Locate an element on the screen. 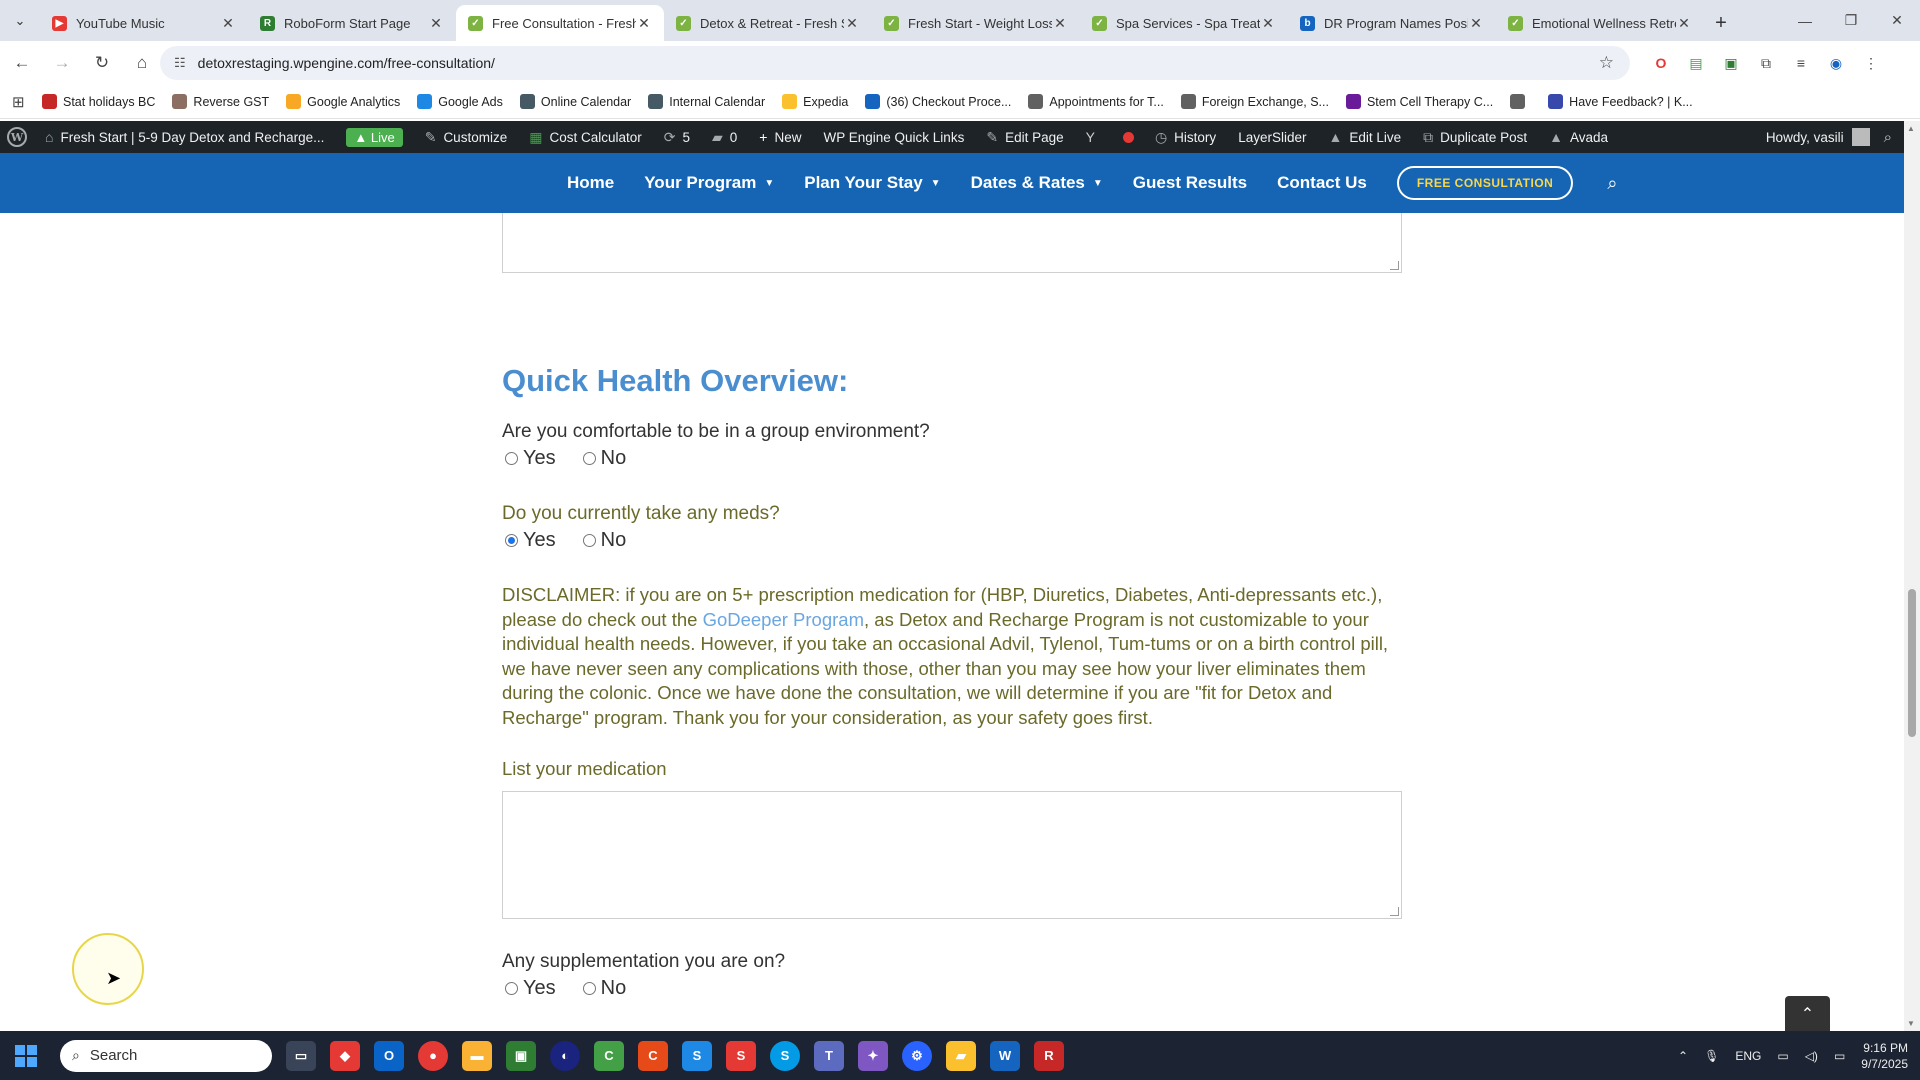 The image size is (1920, 1080). meds-yes-radio is located at coordinates (511, 540).